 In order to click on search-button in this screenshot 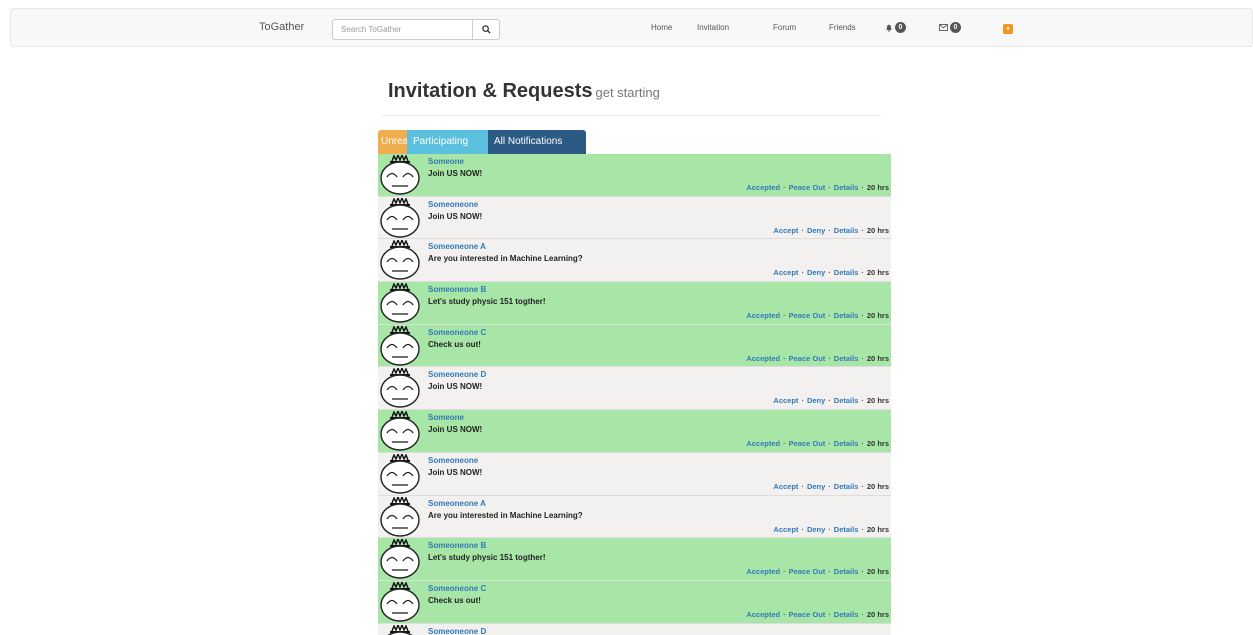, I will do `click(486, 29)`.